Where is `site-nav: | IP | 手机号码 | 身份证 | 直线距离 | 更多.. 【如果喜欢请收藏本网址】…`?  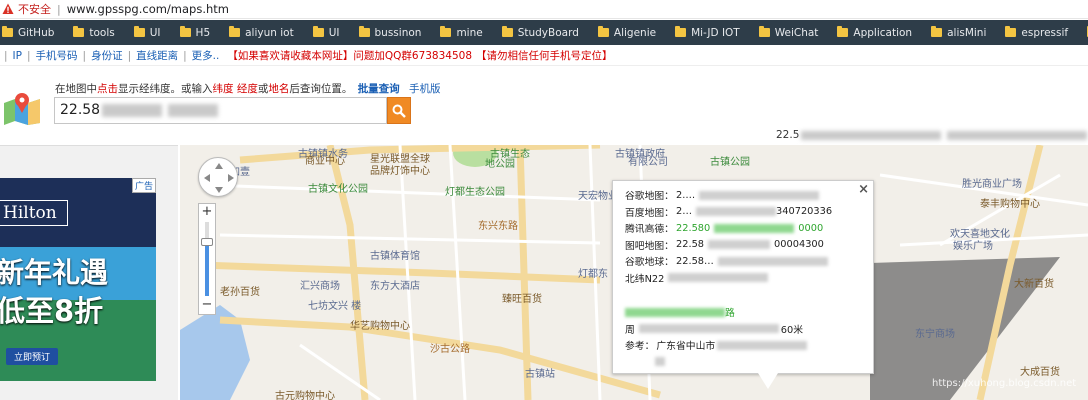 site-nav: | IP | 手机号码 | 身份证 | 直线距离 | 更多.. 【如果喜欢请收藏本网址】… is located at coordinates (544, 56).